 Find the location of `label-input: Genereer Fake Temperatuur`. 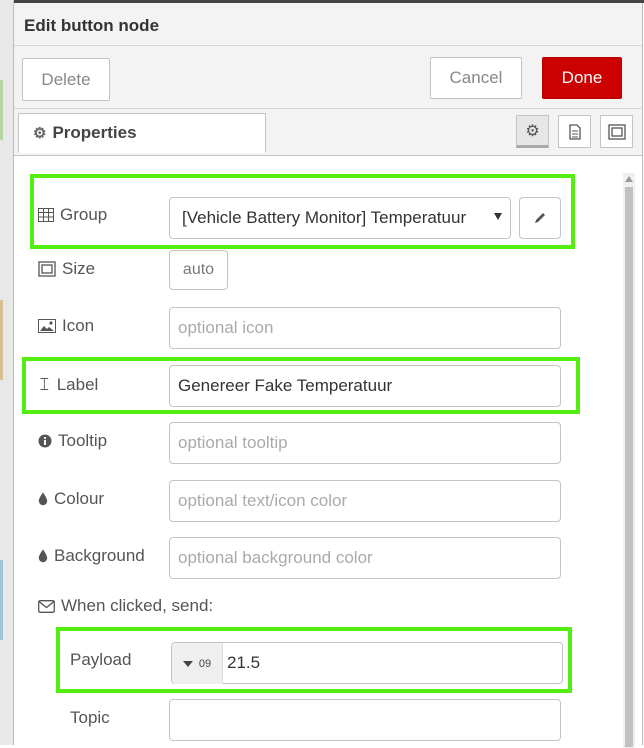

label-input: Genereer Fake Temperatuur is located at coordinates (365, 386).